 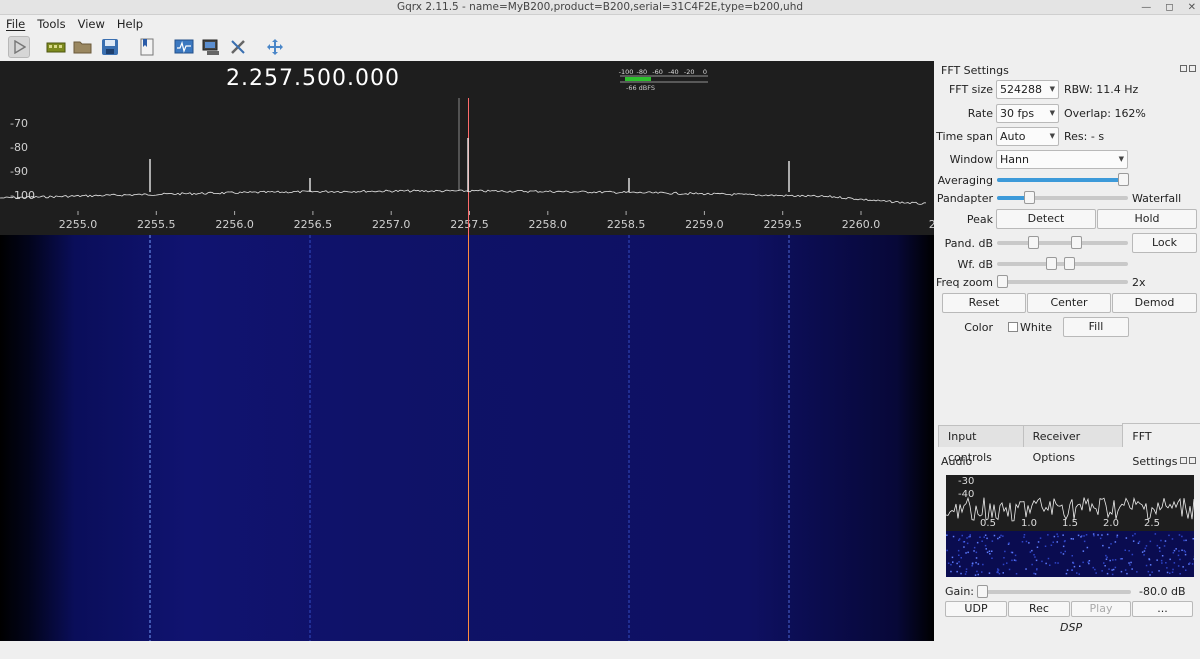 I want to click on wf-db-high-handle, so click(x=1069, y=263).